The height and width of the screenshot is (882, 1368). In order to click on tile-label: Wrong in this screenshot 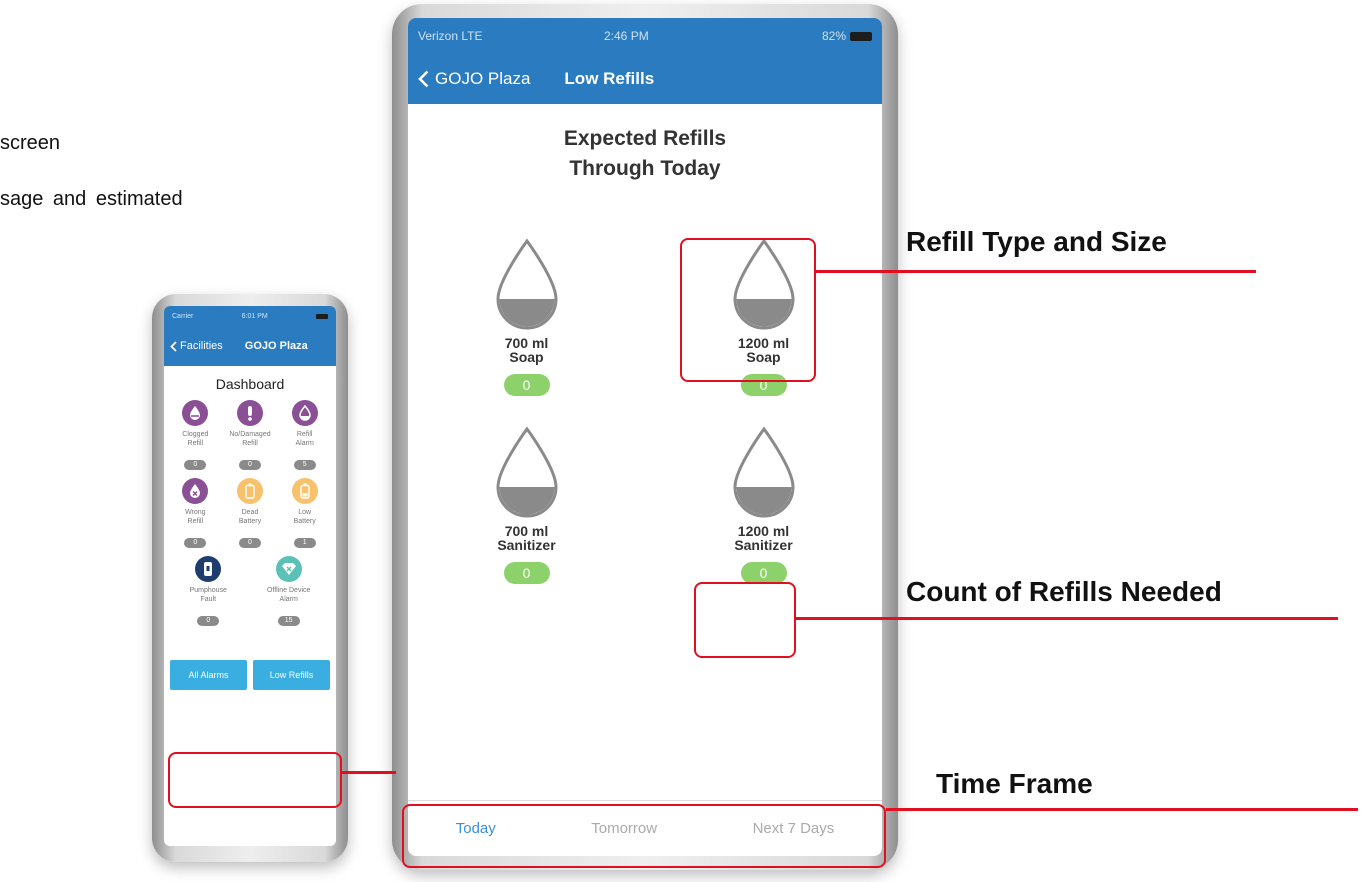, I will do `click(195, 512)`.